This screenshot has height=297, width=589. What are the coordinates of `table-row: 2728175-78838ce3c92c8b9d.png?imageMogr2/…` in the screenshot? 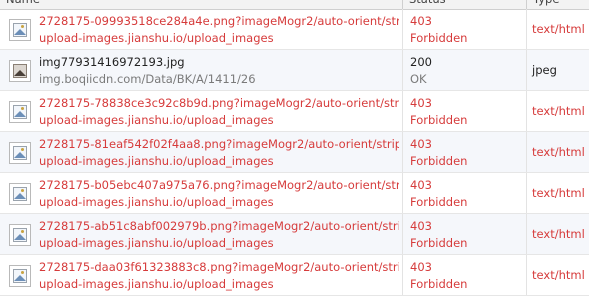 It's located at (294, 111).